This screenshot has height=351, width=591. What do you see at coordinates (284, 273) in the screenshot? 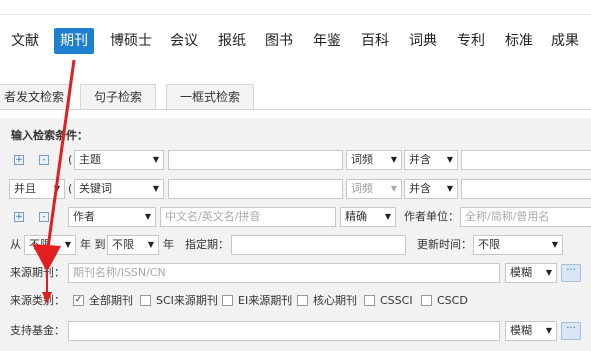
I see `source-journal-input: 期刊名称/ISSN/CN` at bounding box center [284, 273].